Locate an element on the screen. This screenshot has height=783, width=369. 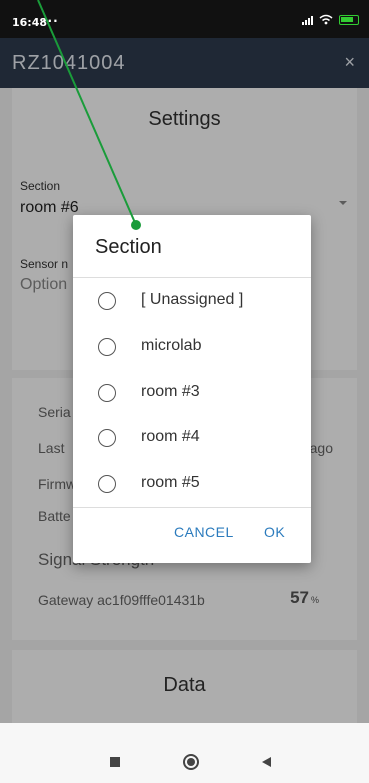
cell-signal-icon is located at coordinates (307, 20).